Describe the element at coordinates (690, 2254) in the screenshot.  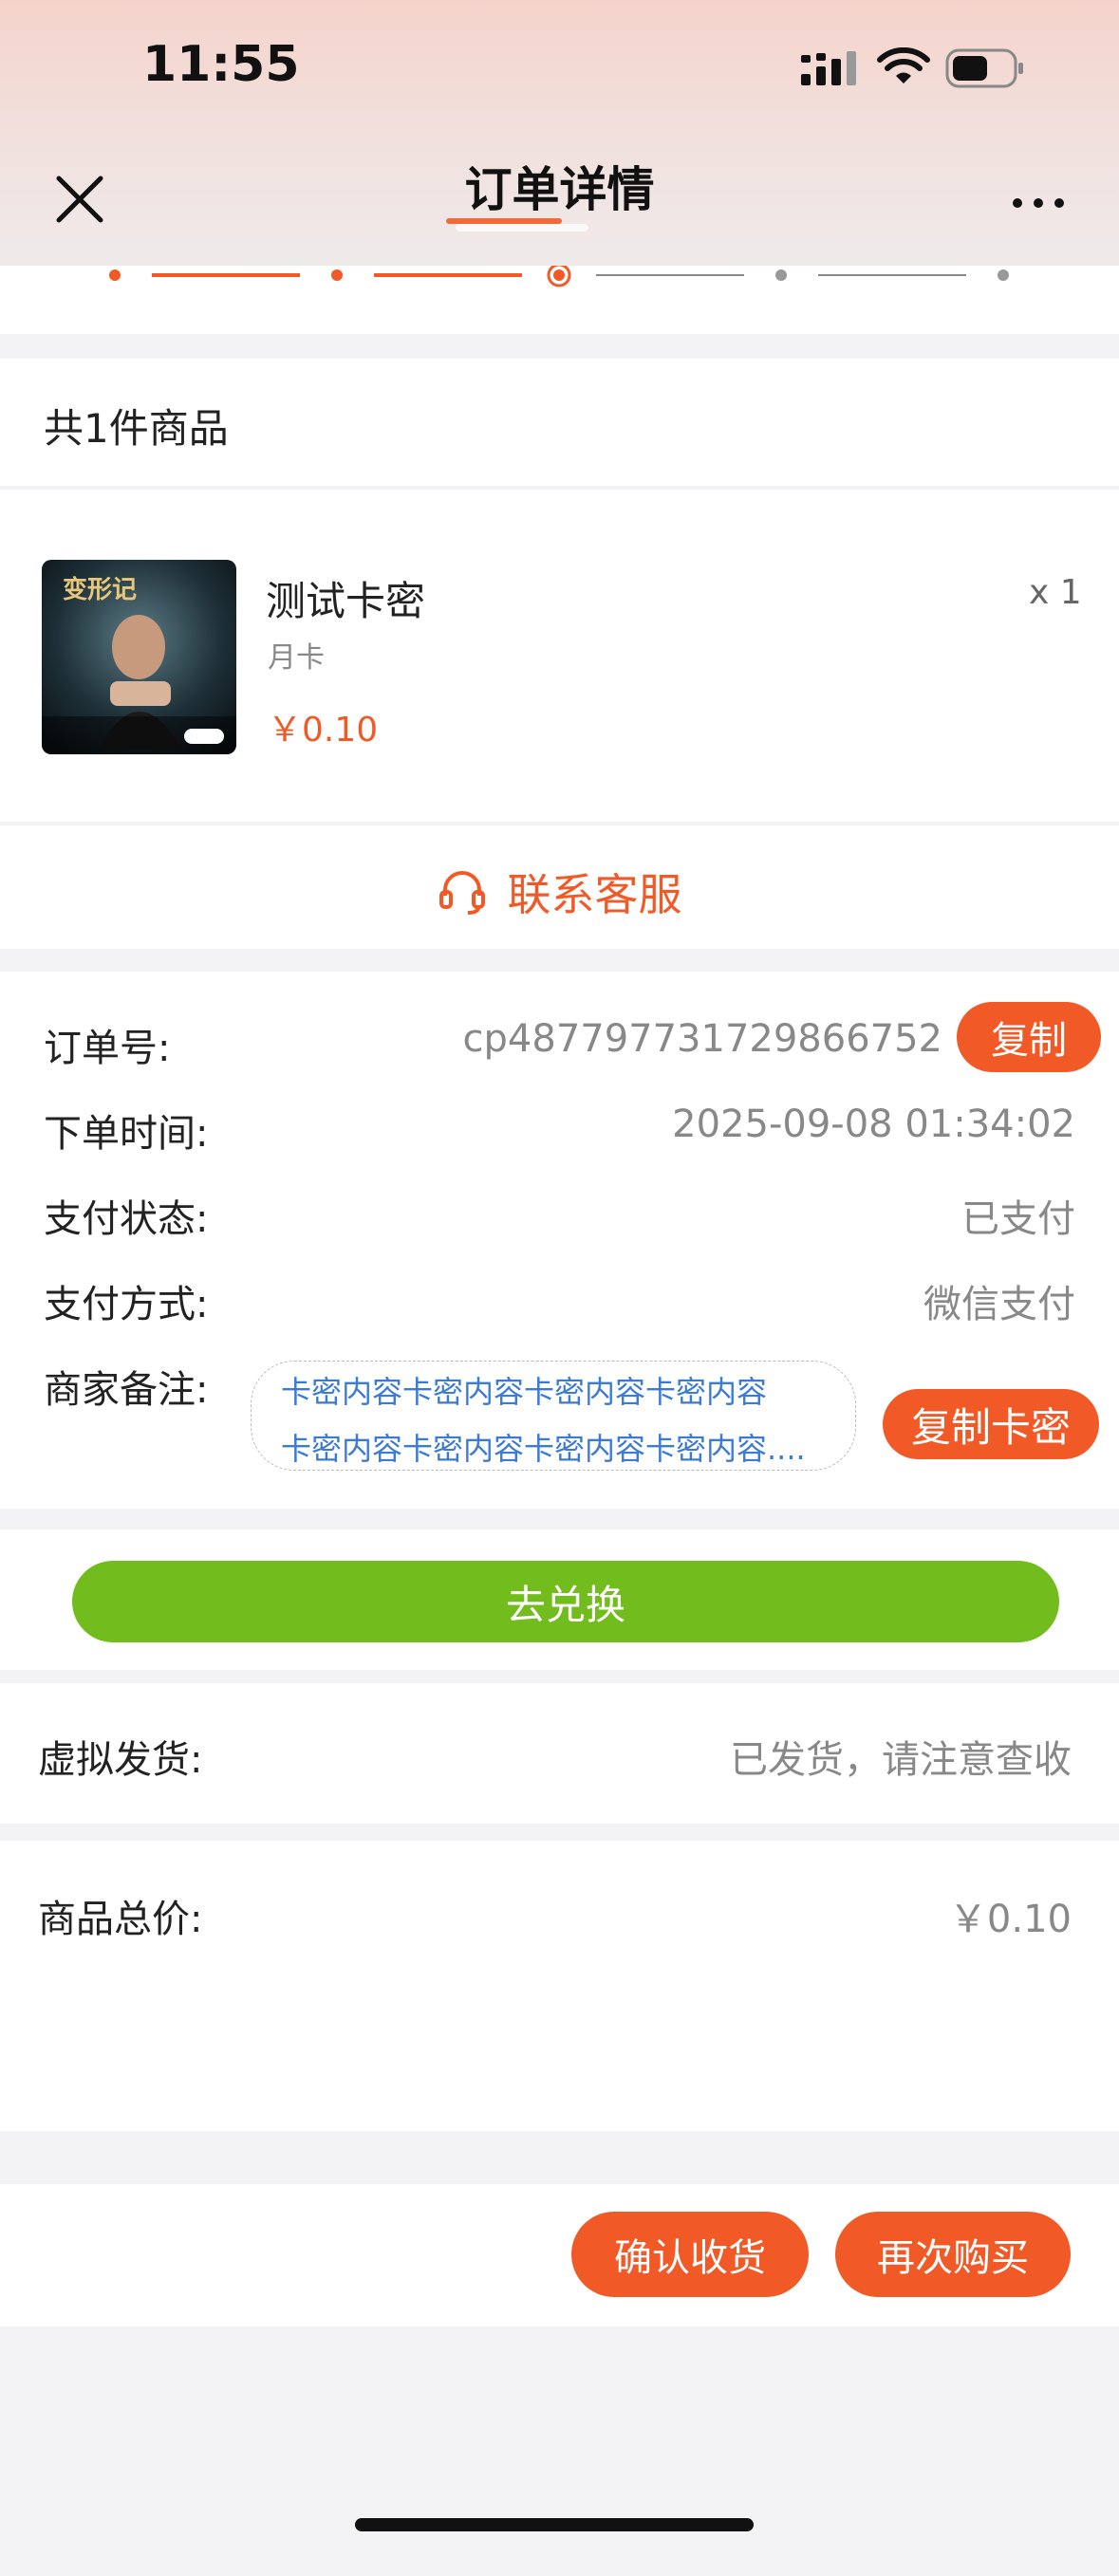
I see `confirm-receipt-button: 确认收货` at that location.